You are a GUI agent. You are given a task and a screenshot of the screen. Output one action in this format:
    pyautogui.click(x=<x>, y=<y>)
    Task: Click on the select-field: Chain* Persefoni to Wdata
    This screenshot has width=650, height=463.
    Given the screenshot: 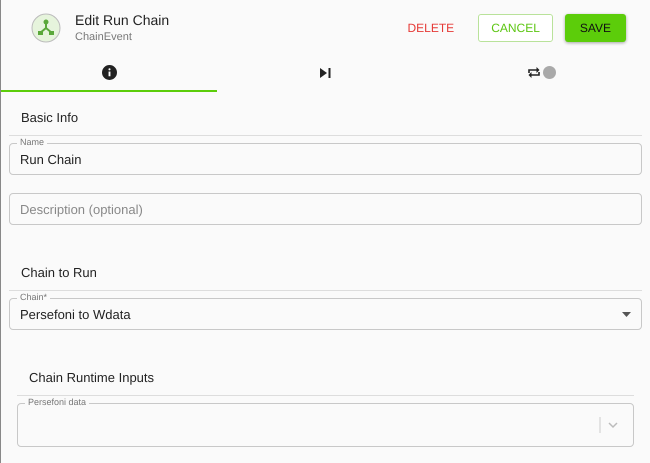 What is the action you would take?
    pyautogui.click(x=325, y=310)
    